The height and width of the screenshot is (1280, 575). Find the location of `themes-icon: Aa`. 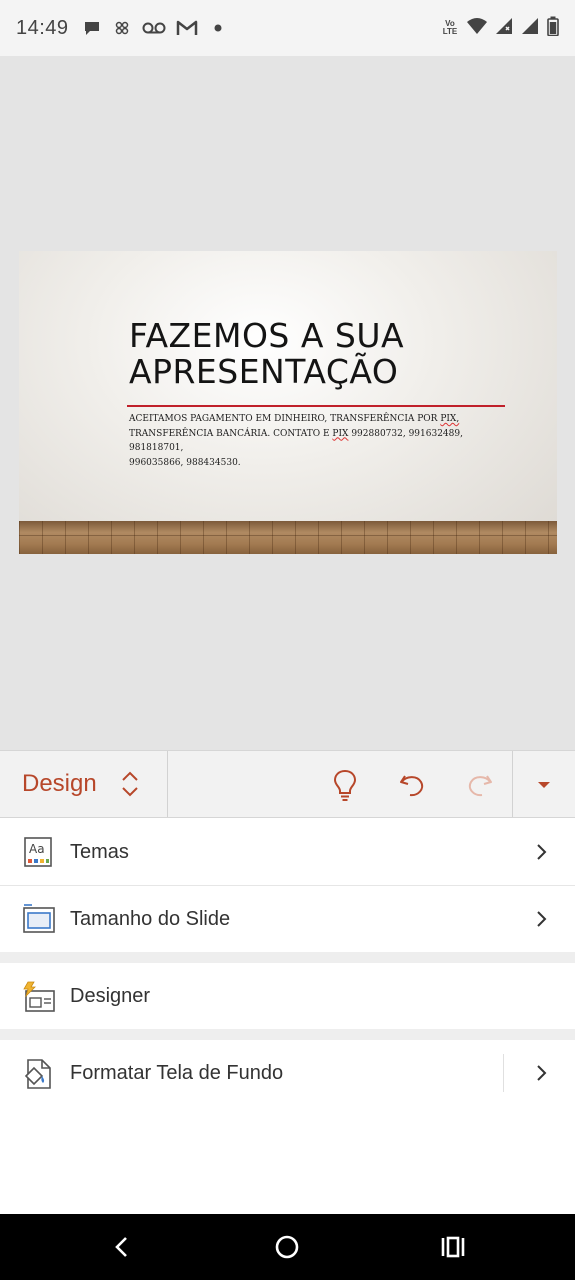

themes-icon: Aa is located at coordinates (38, 852).